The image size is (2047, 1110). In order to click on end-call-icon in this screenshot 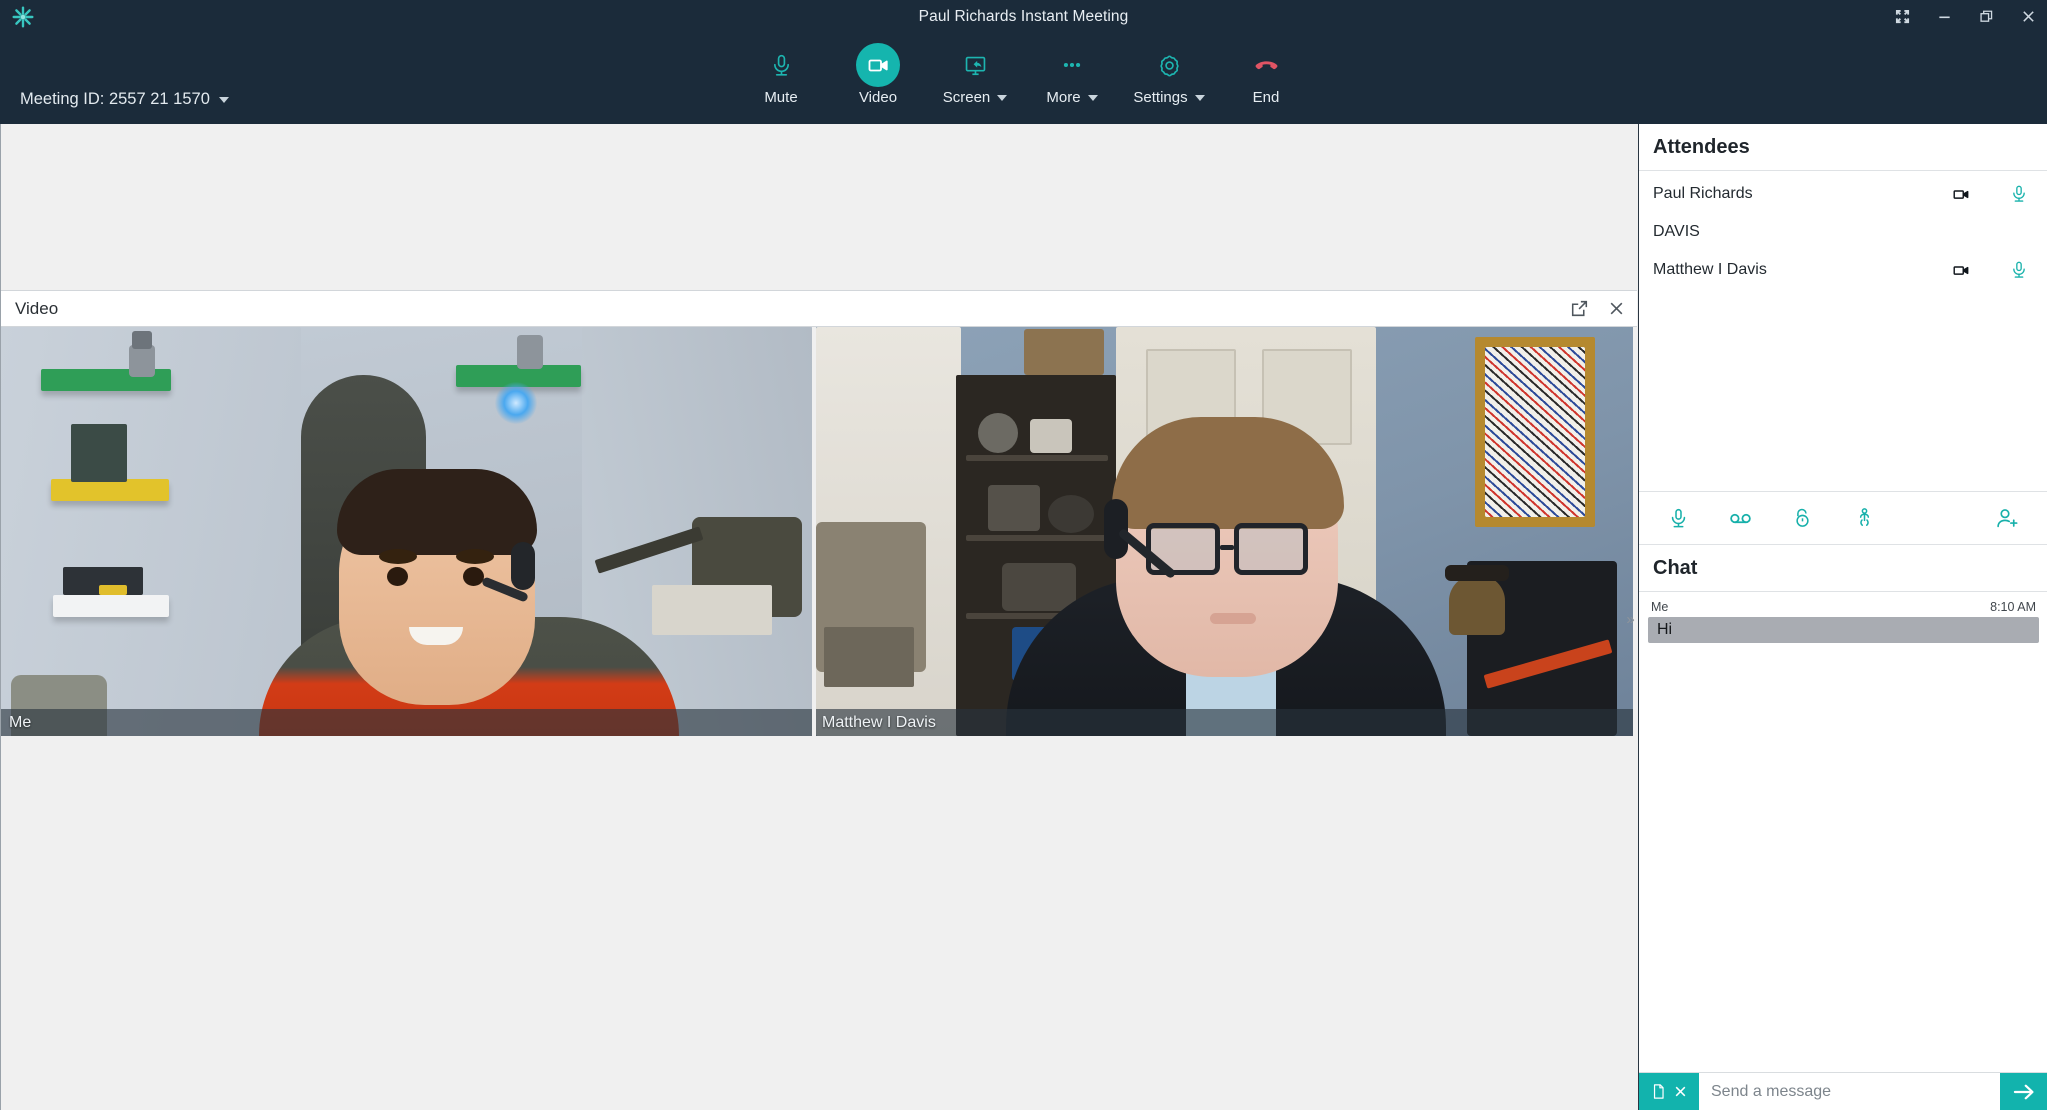, I will do `click(1266, 65)`.